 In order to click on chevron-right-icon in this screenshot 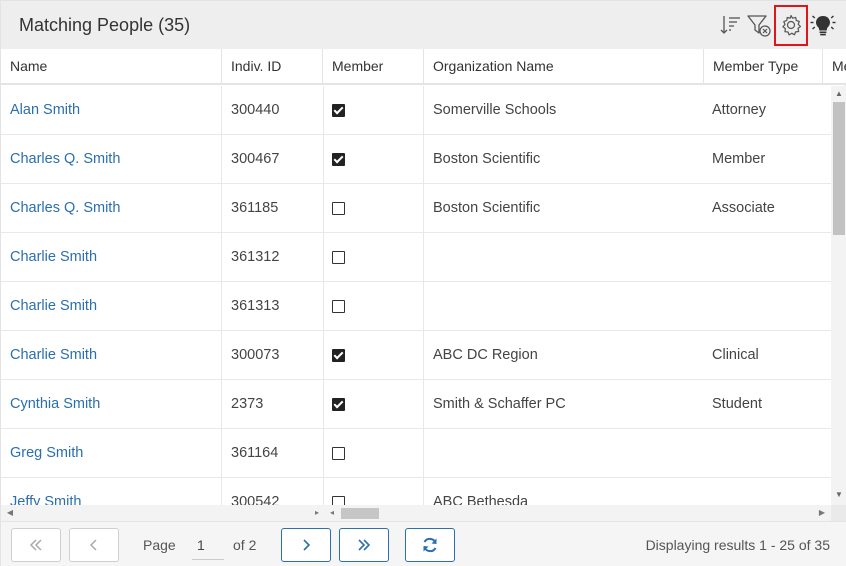, I will do `click(307, 545)`.